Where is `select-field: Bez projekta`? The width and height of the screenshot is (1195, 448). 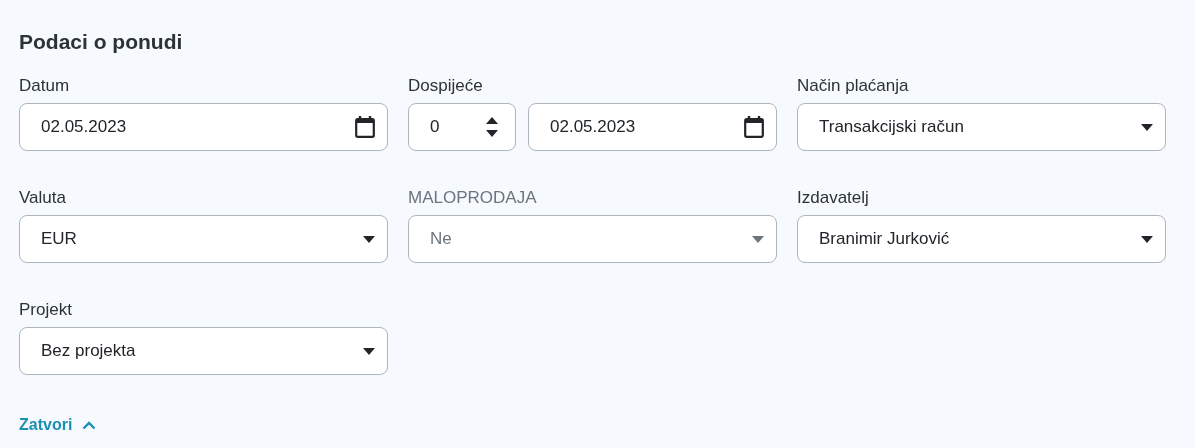 select-field: Bez projekta is located at coordinates (203, 351).